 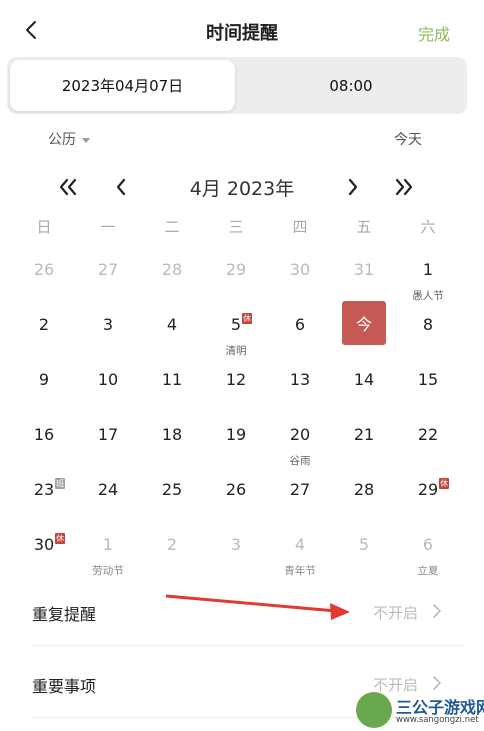 What do you see at coordinates (418, 709) in the screenshot?
I see `watermark: 三公子游戏网 www.sangongzi.net` at bounding box center [418, 709].